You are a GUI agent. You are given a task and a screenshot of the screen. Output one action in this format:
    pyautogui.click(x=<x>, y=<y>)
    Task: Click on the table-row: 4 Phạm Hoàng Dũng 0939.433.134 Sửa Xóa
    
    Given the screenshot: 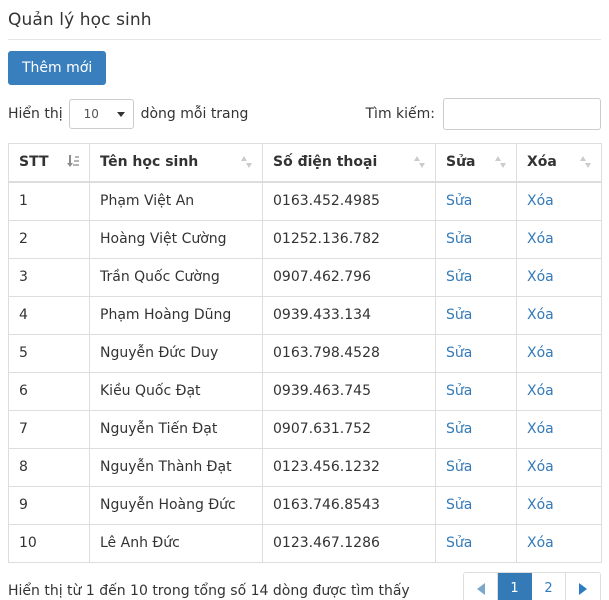 What is the action you would take?
    pyautogui.click(x=305, y=315)
    